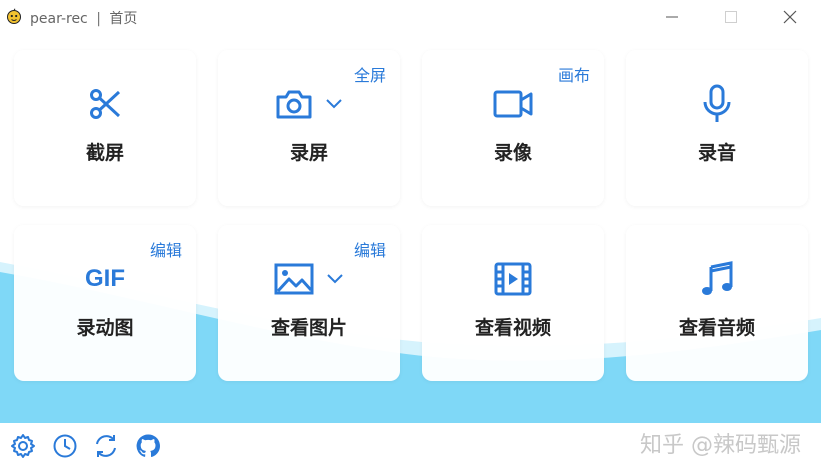  Describe the element at coordinates (14, 16) in the screenshot. I see `app-pear-icon` at that location.